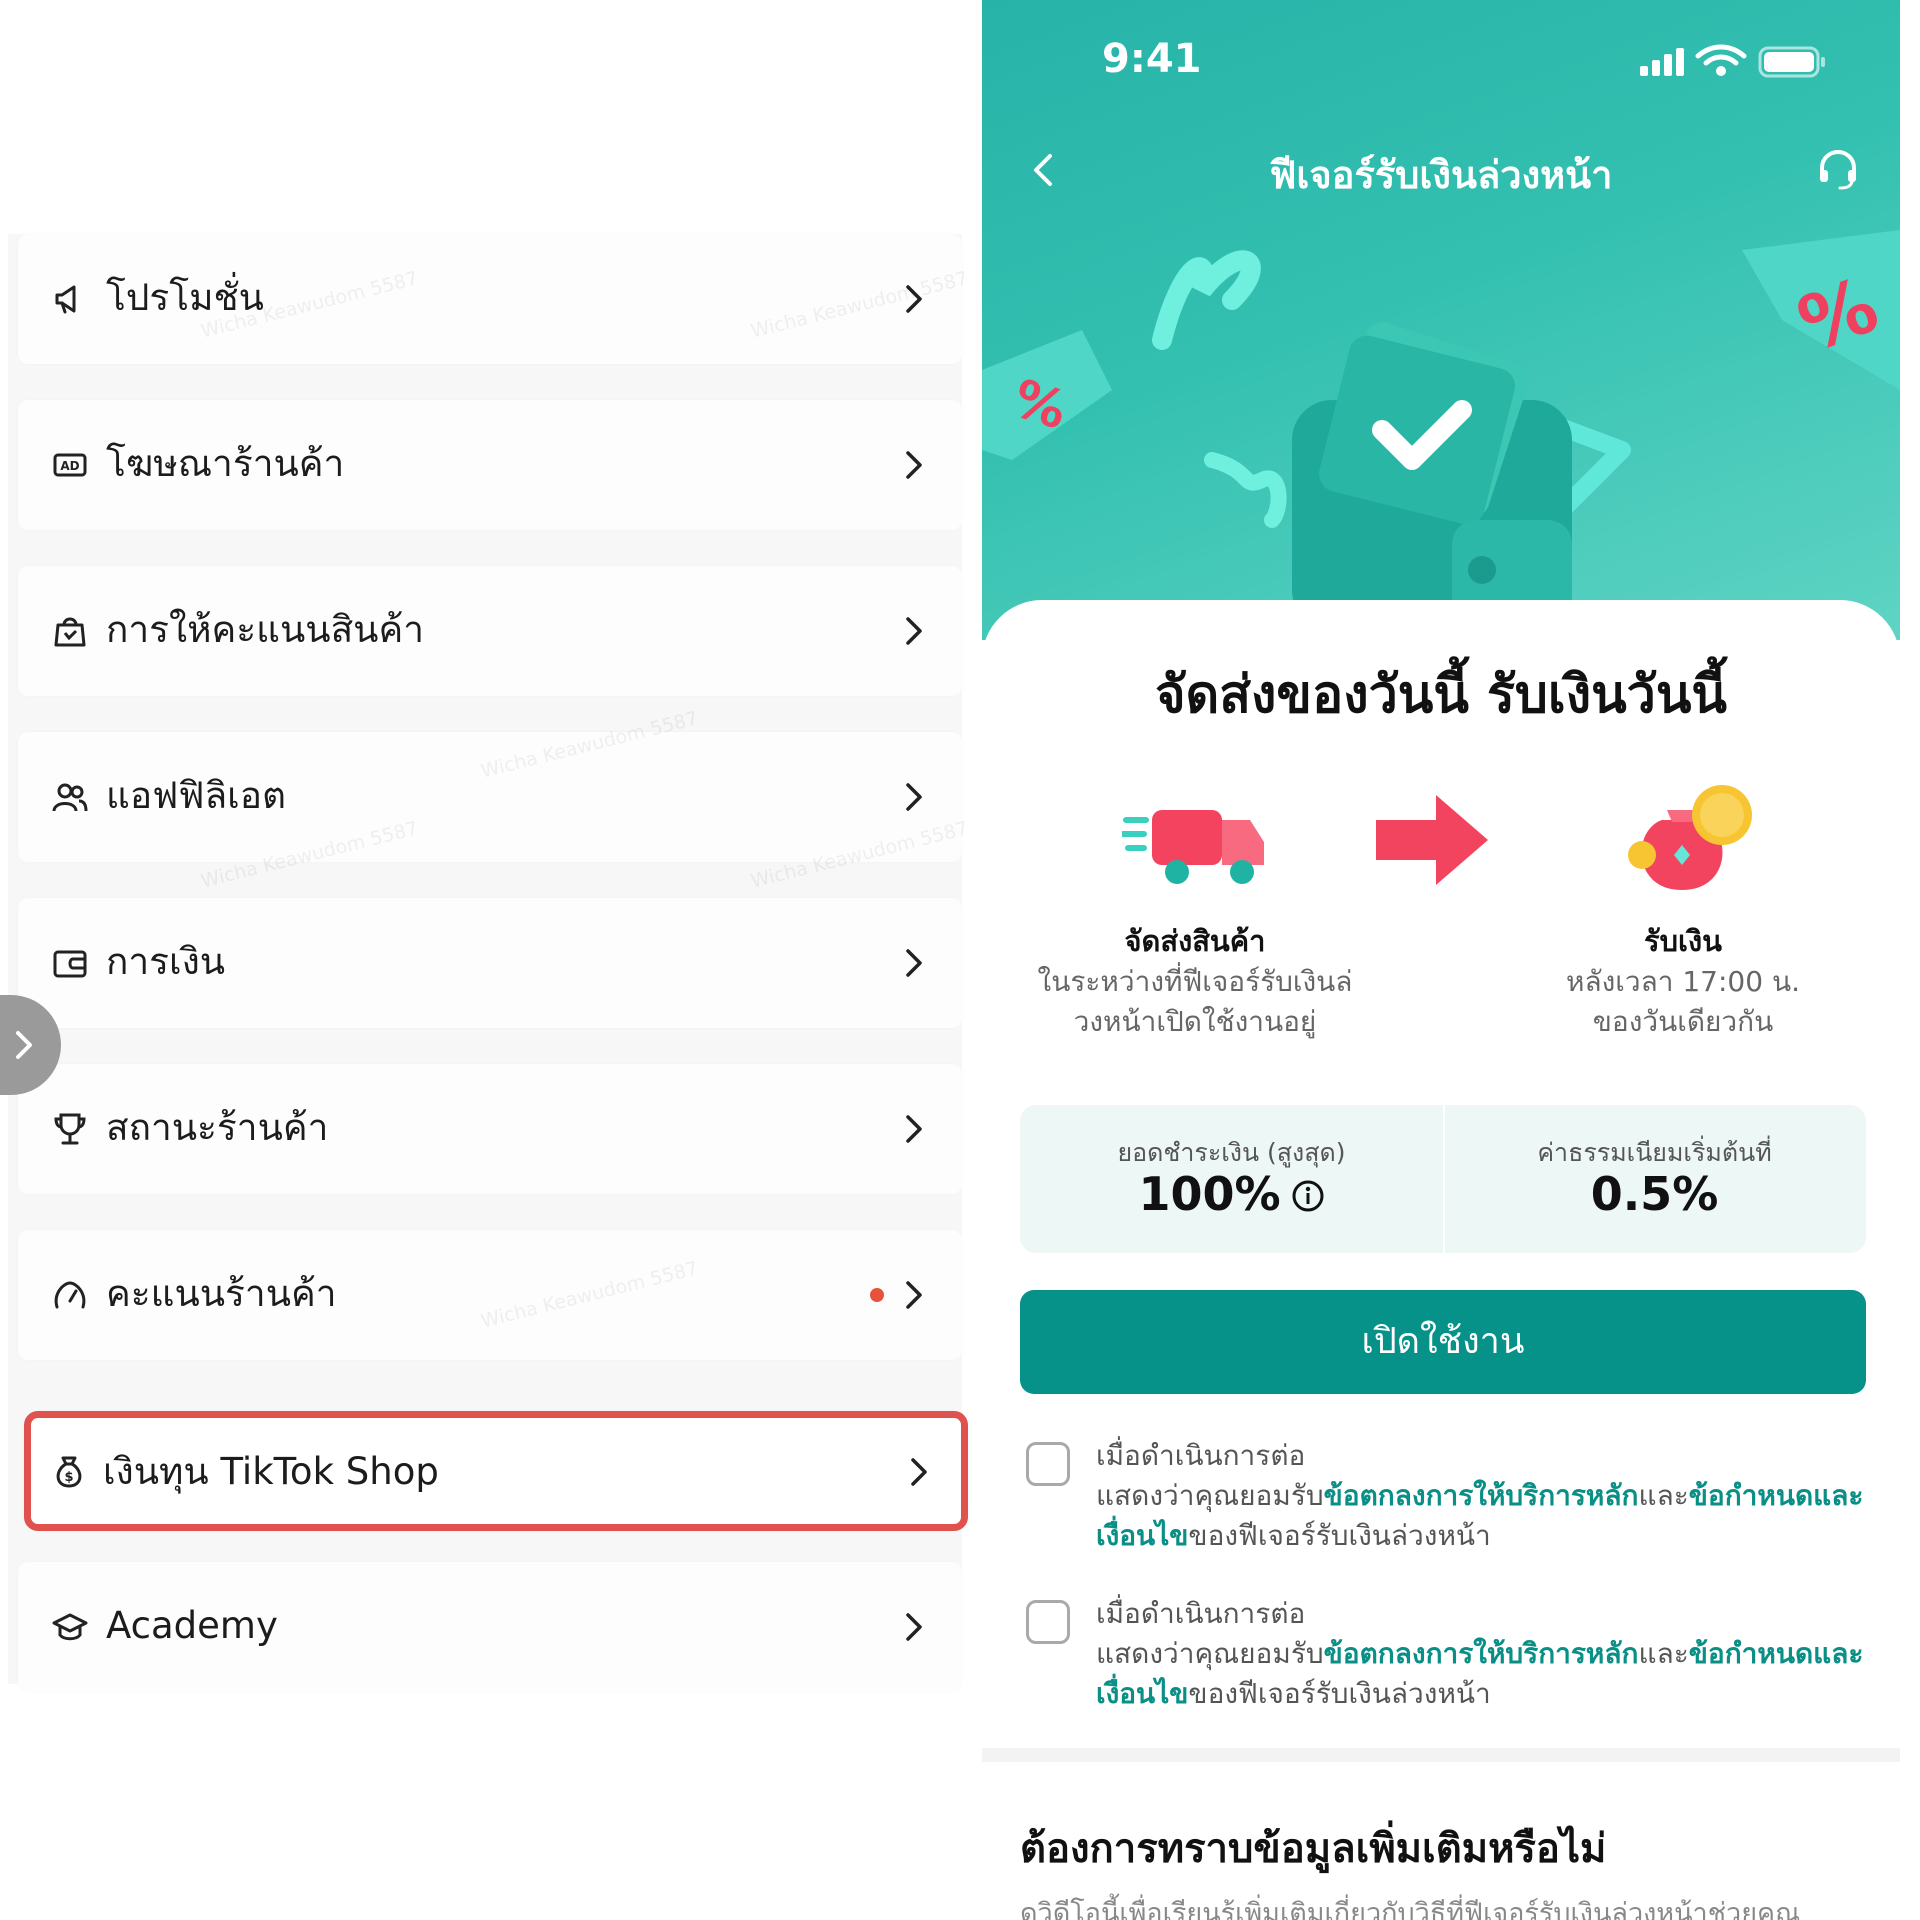  What do you see at coordinates (1838, 170) in the screenshot?
I see `headset-support-icon` at bounding box center [1838, 170].